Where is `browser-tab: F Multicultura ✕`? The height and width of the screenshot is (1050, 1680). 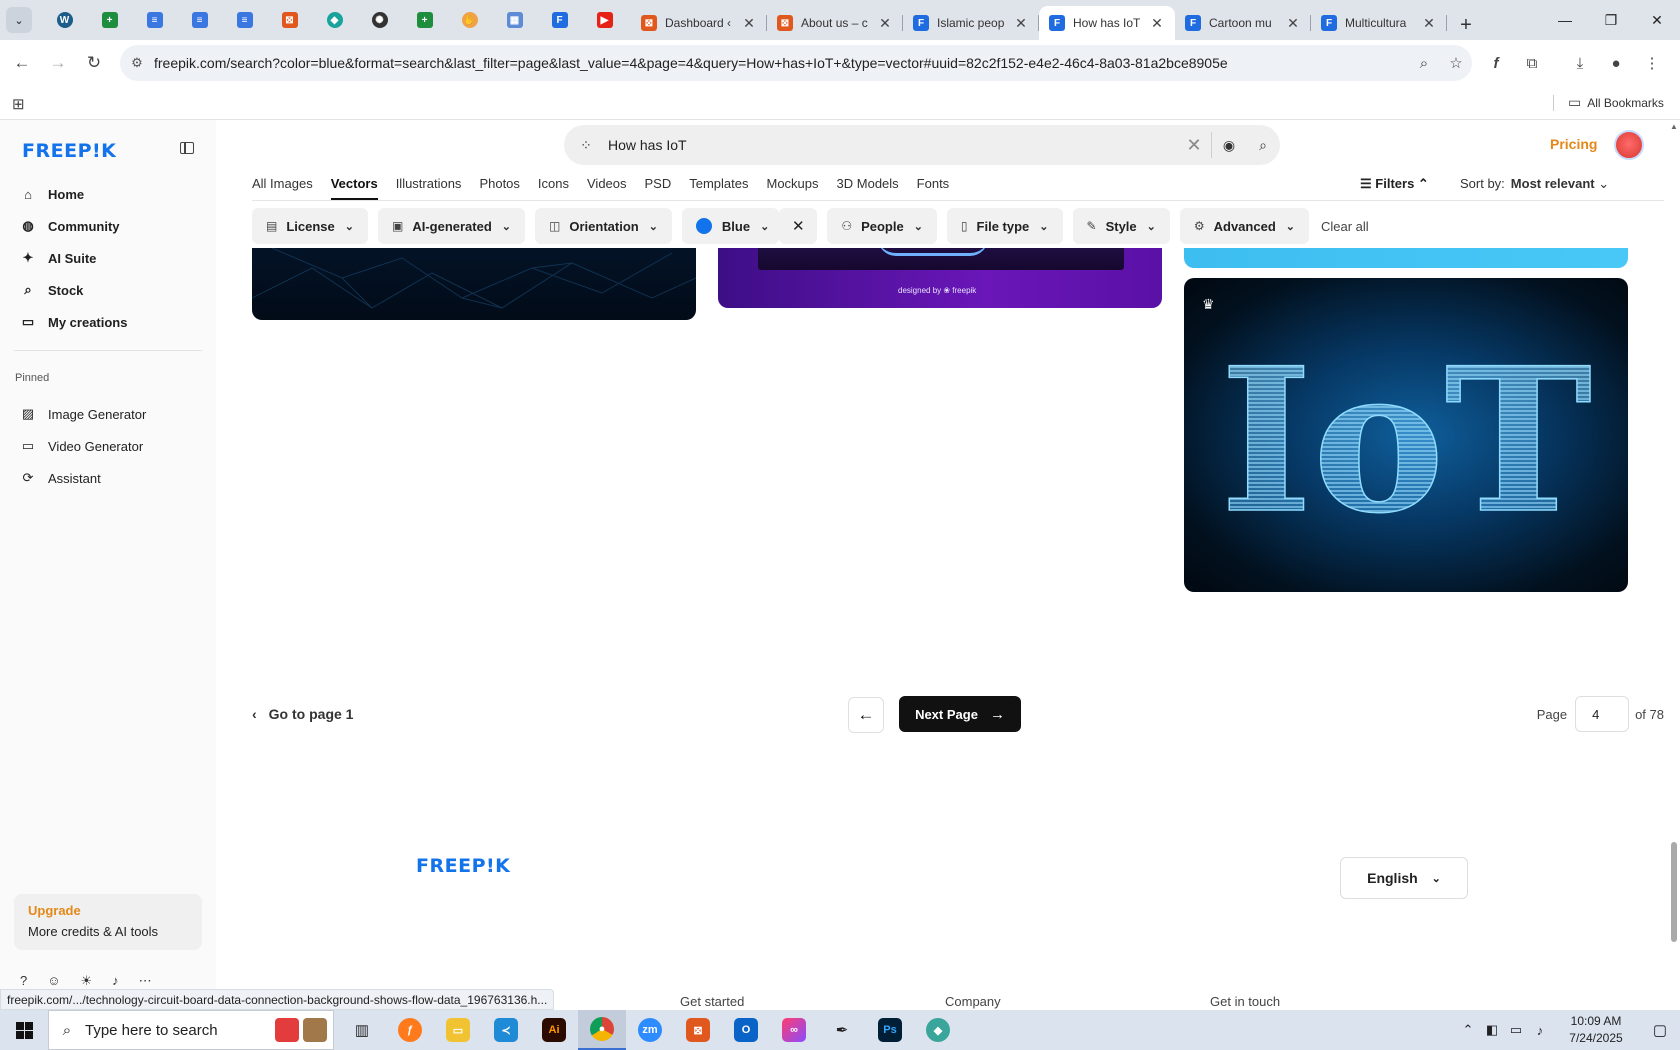 browser-tab: F Multicultura ✕ is located at coordinates (1379, 23).